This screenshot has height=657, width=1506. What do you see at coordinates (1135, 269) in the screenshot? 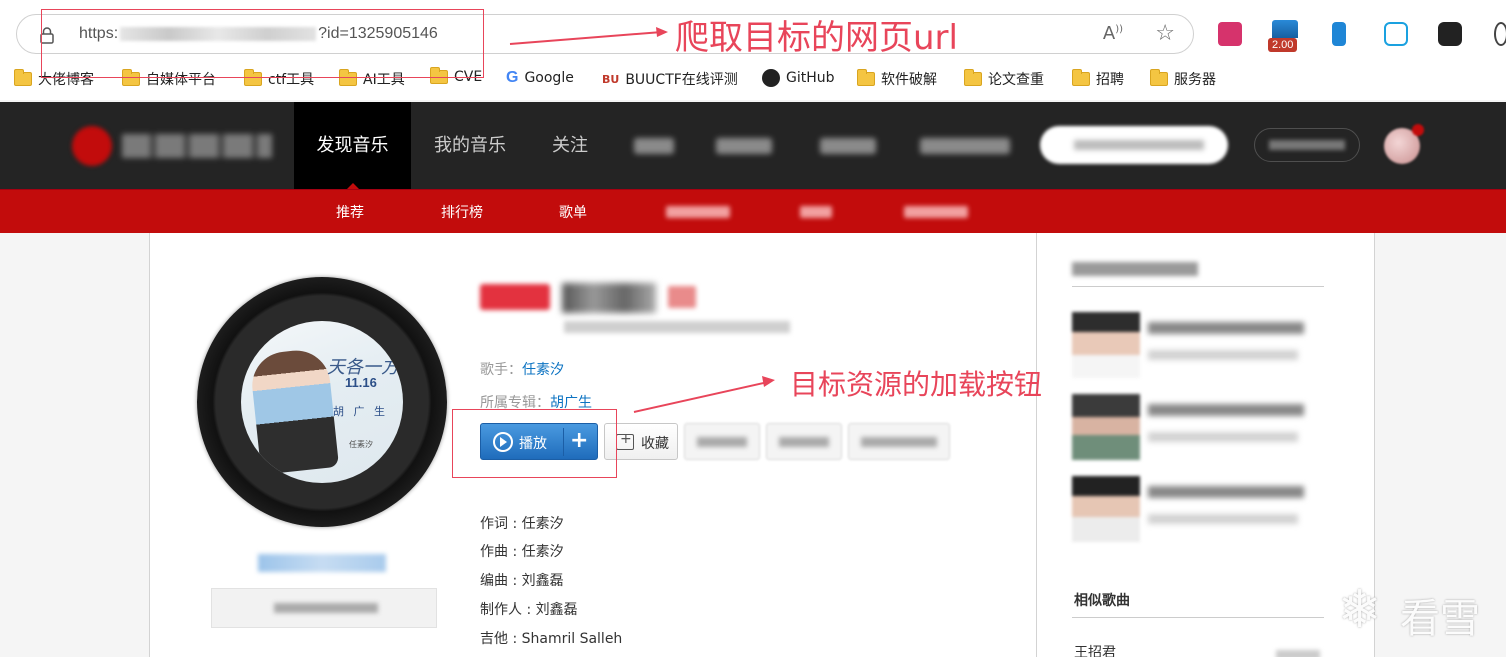
I see `sidebar-heading-redacted` at bounding box center [1135, 269].